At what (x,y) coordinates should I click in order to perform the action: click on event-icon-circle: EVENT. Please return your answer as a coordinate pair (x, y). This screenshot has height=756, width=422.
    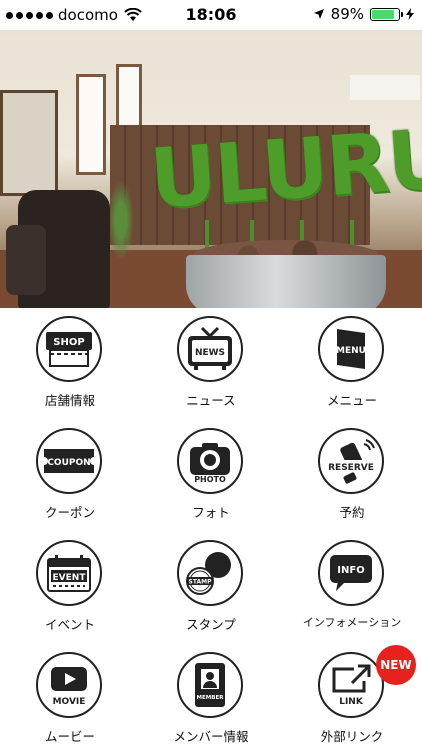
    Looking at the image, I should click on (69, 573).